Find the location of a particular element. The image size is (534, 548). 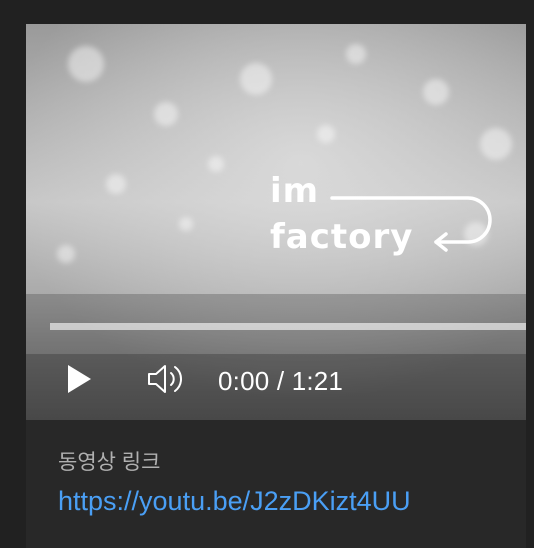

play-button is located at coordinates (79, 379).